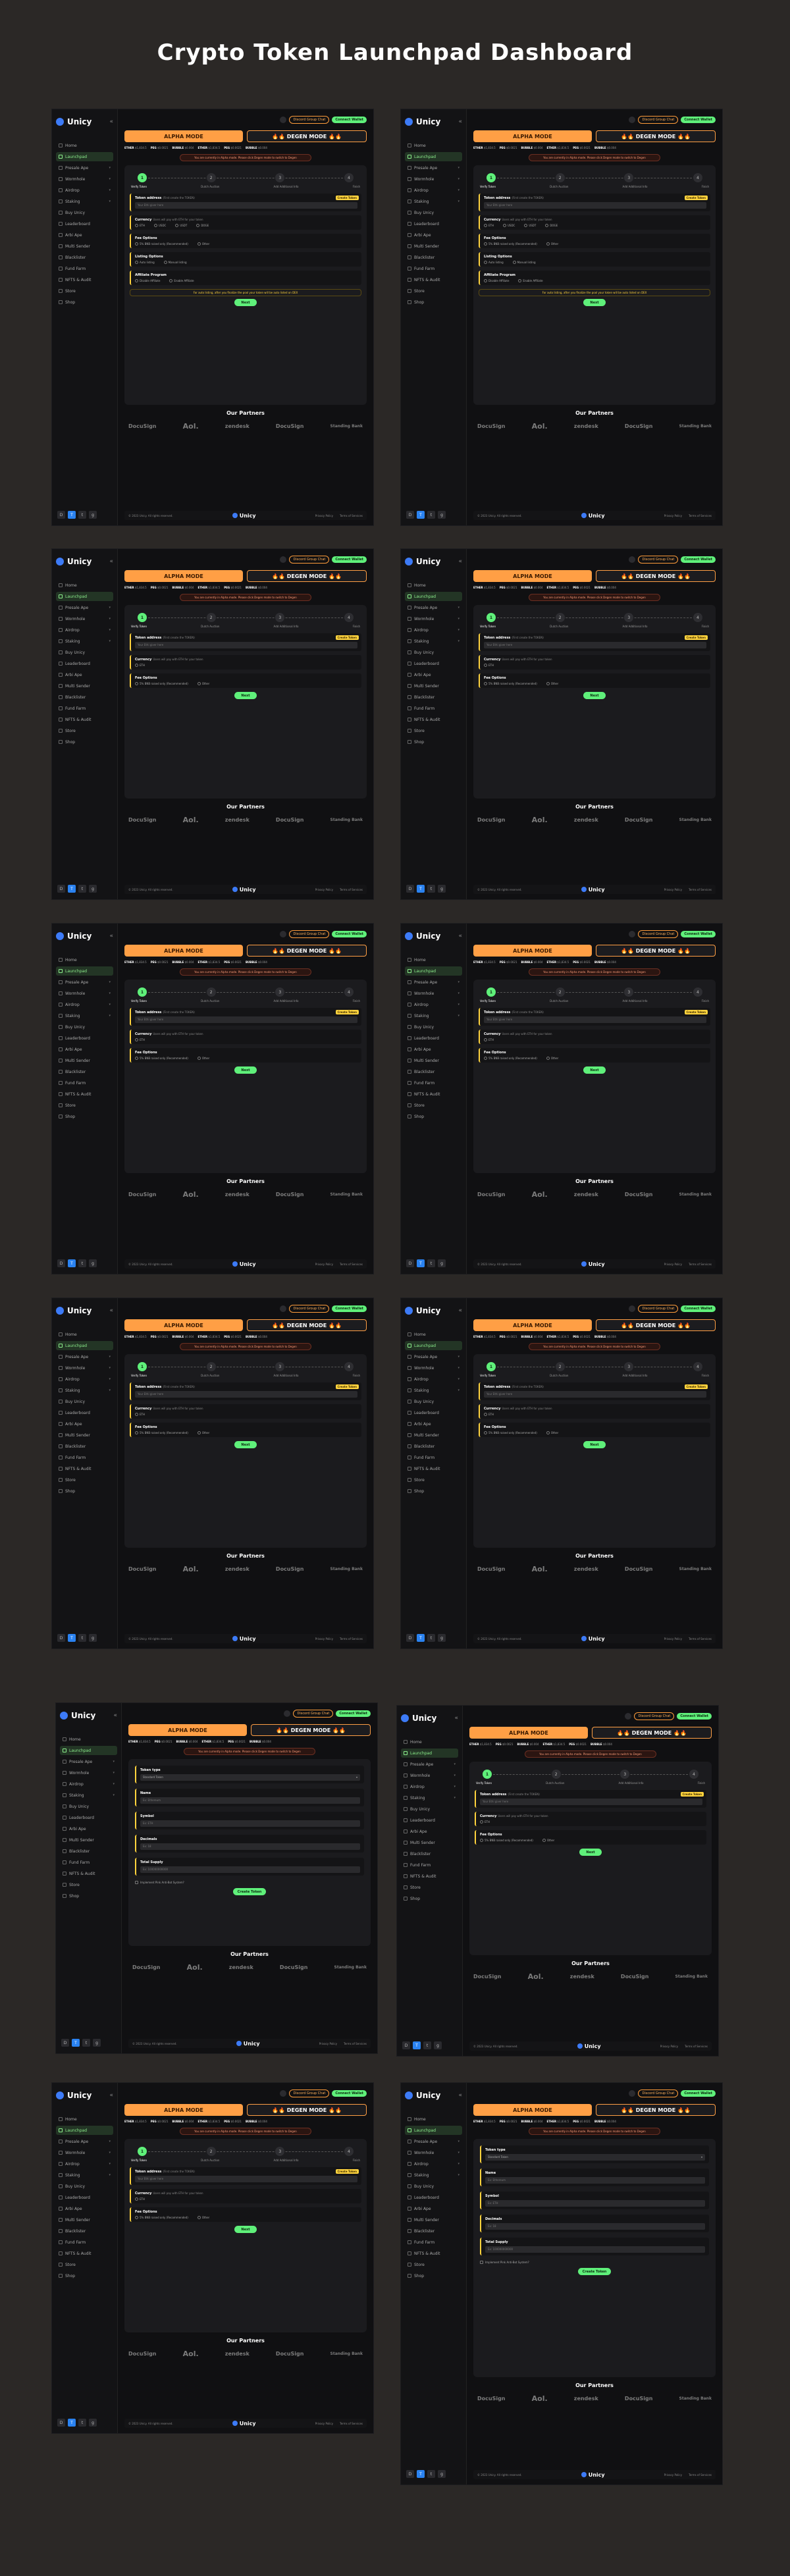 This screenshot has width=790, height=2576. What do you see at coordinates (433, 1004) in the screenshot?
I see `sidebar-item: Airdrop ▾` at bounding box center [433, 1004].